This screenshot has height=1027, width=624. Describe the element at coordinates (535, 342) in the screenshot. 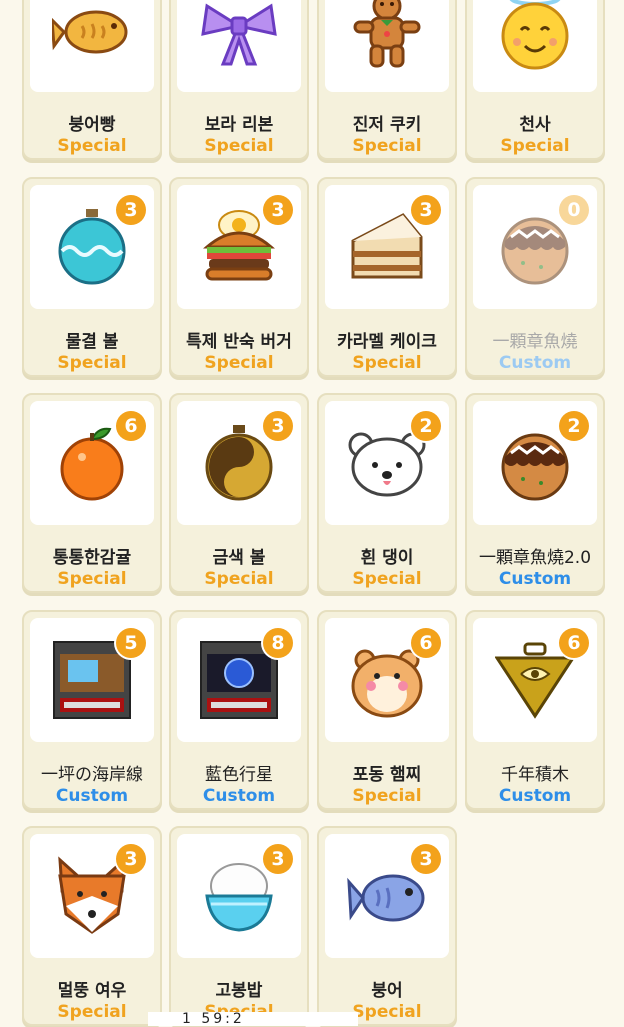

I see `item-name: 一顆章魚燒` at that location.